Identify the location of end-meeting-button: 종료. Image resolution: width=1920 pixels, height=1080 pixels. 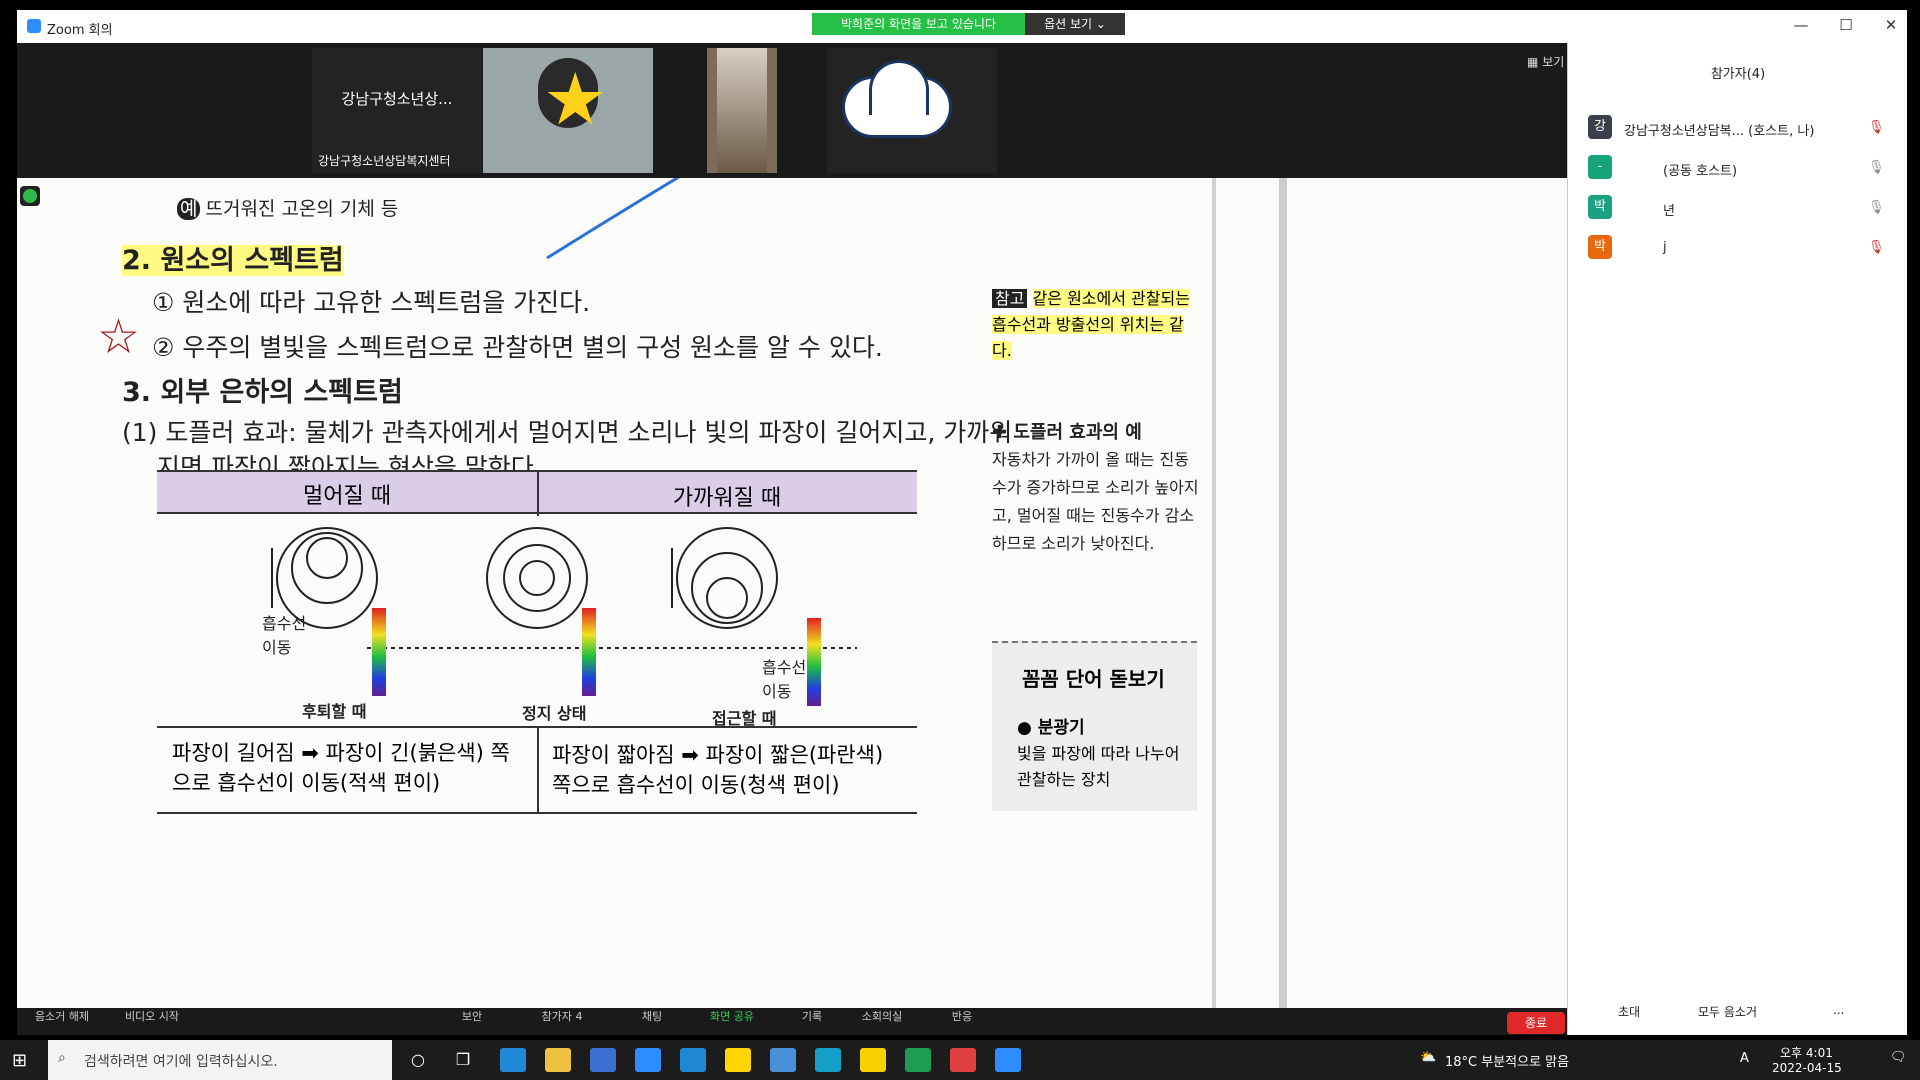
(1536, 1023).